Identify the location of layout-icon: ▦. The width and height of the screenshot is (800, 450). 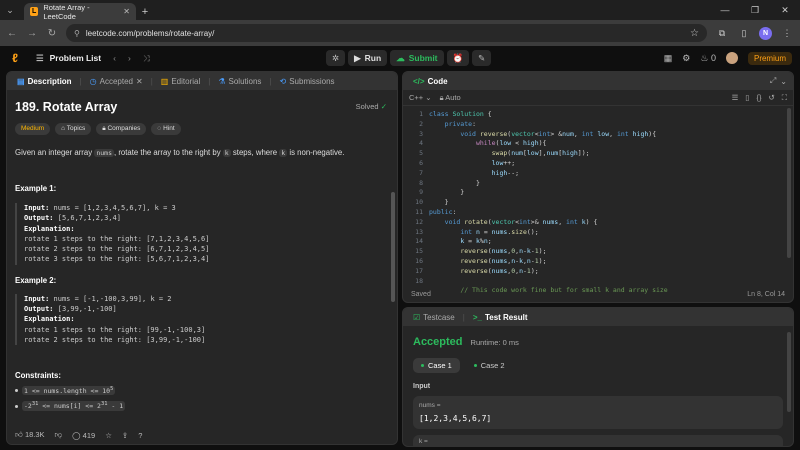
(668, 58).